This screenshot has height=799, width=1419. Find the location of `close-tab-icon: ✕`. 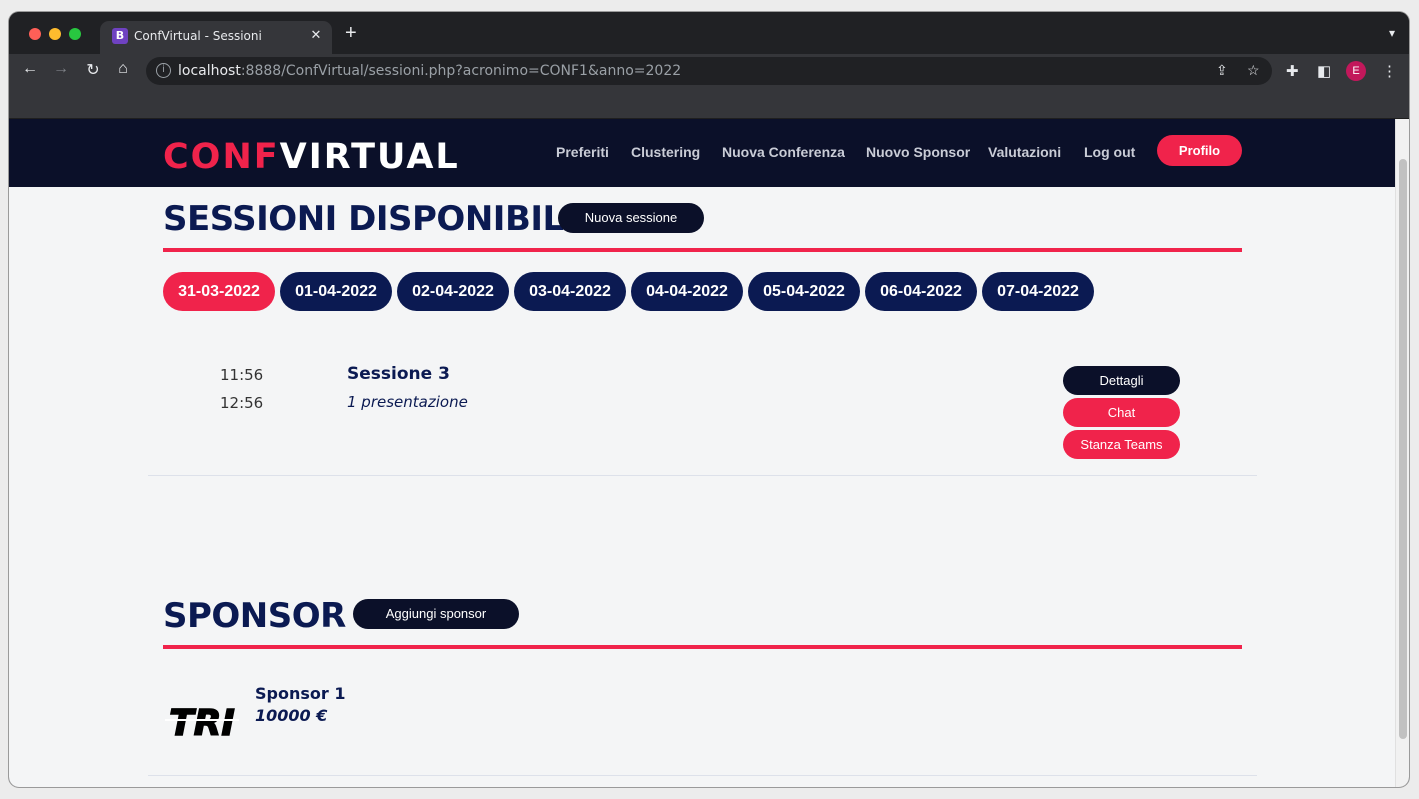

close-tab-icon: ✕ is located at coordinates (316, 35).